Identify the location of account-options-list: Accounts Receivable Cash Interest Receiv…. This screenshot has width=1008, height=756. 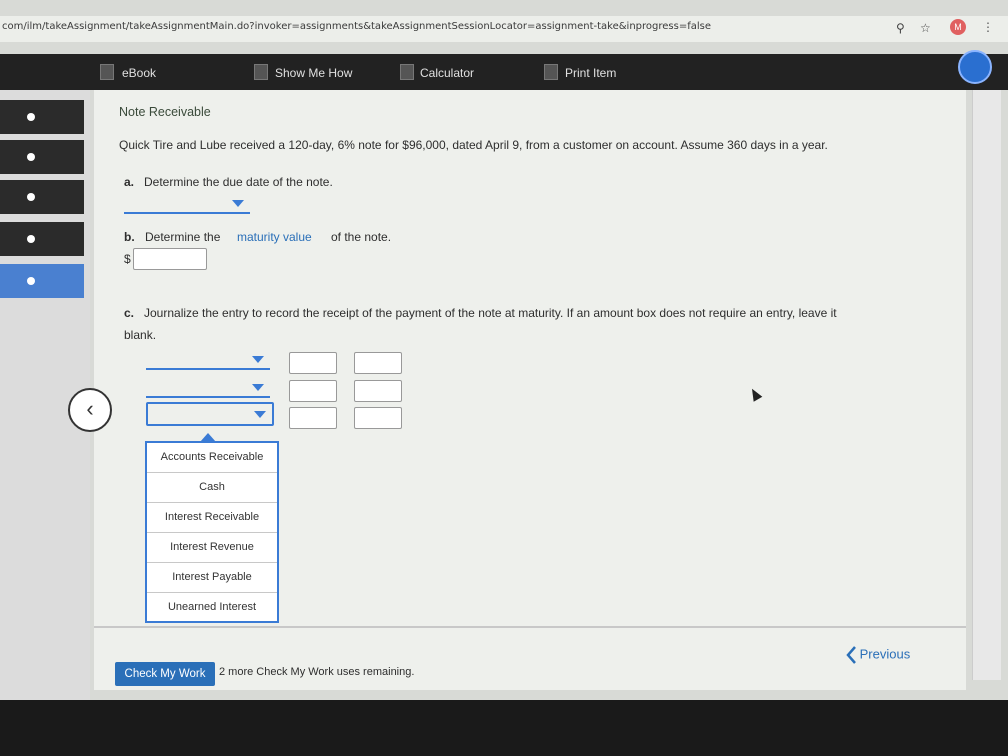
(212, 532).